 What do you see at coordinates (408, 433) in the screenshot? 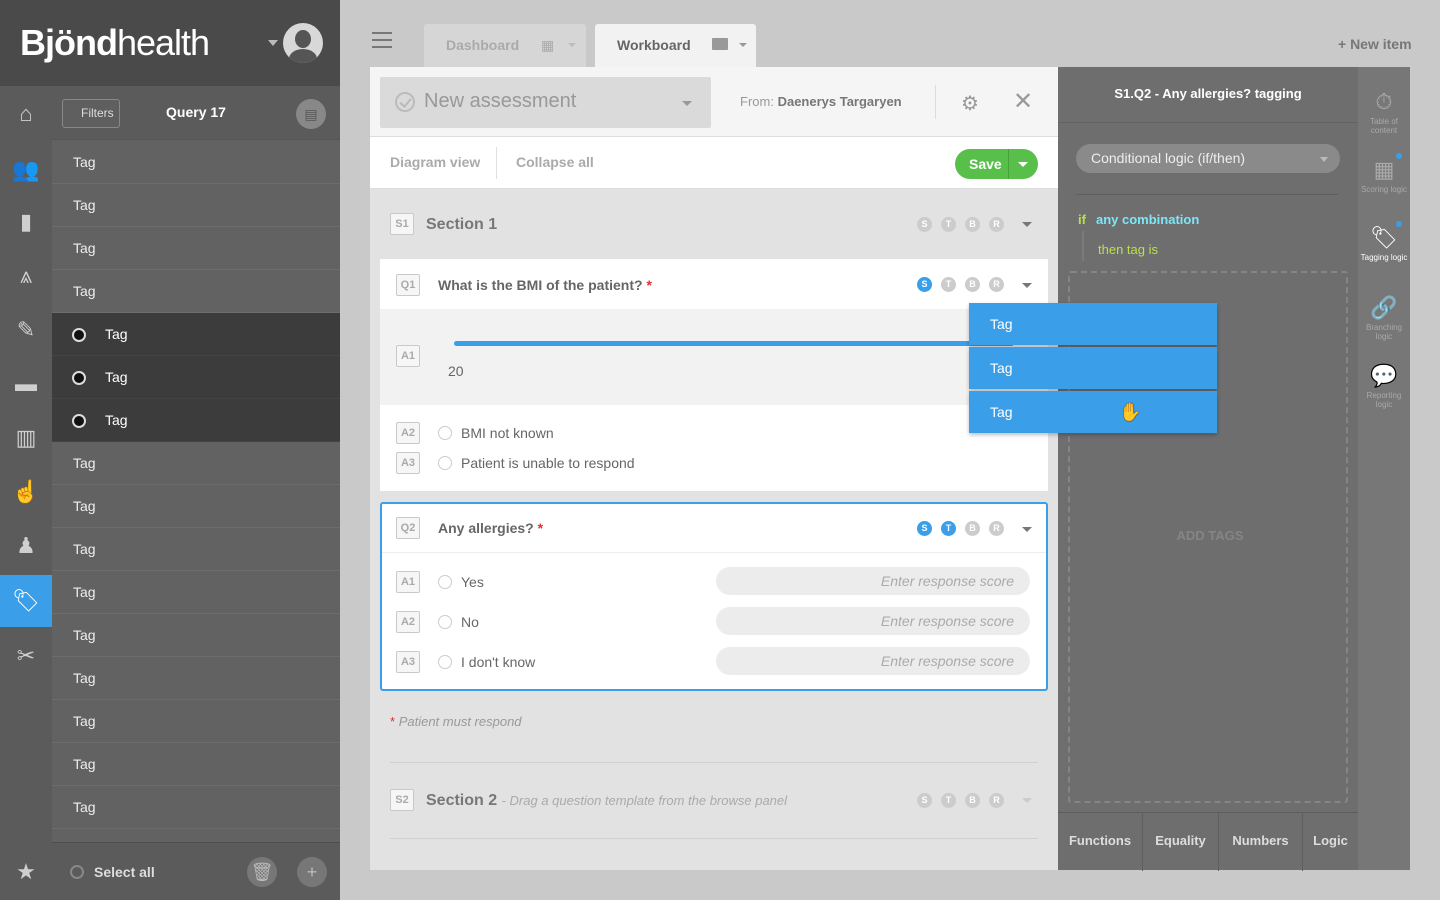
I see `answer-id: A2` at bounding box center [408, 433].